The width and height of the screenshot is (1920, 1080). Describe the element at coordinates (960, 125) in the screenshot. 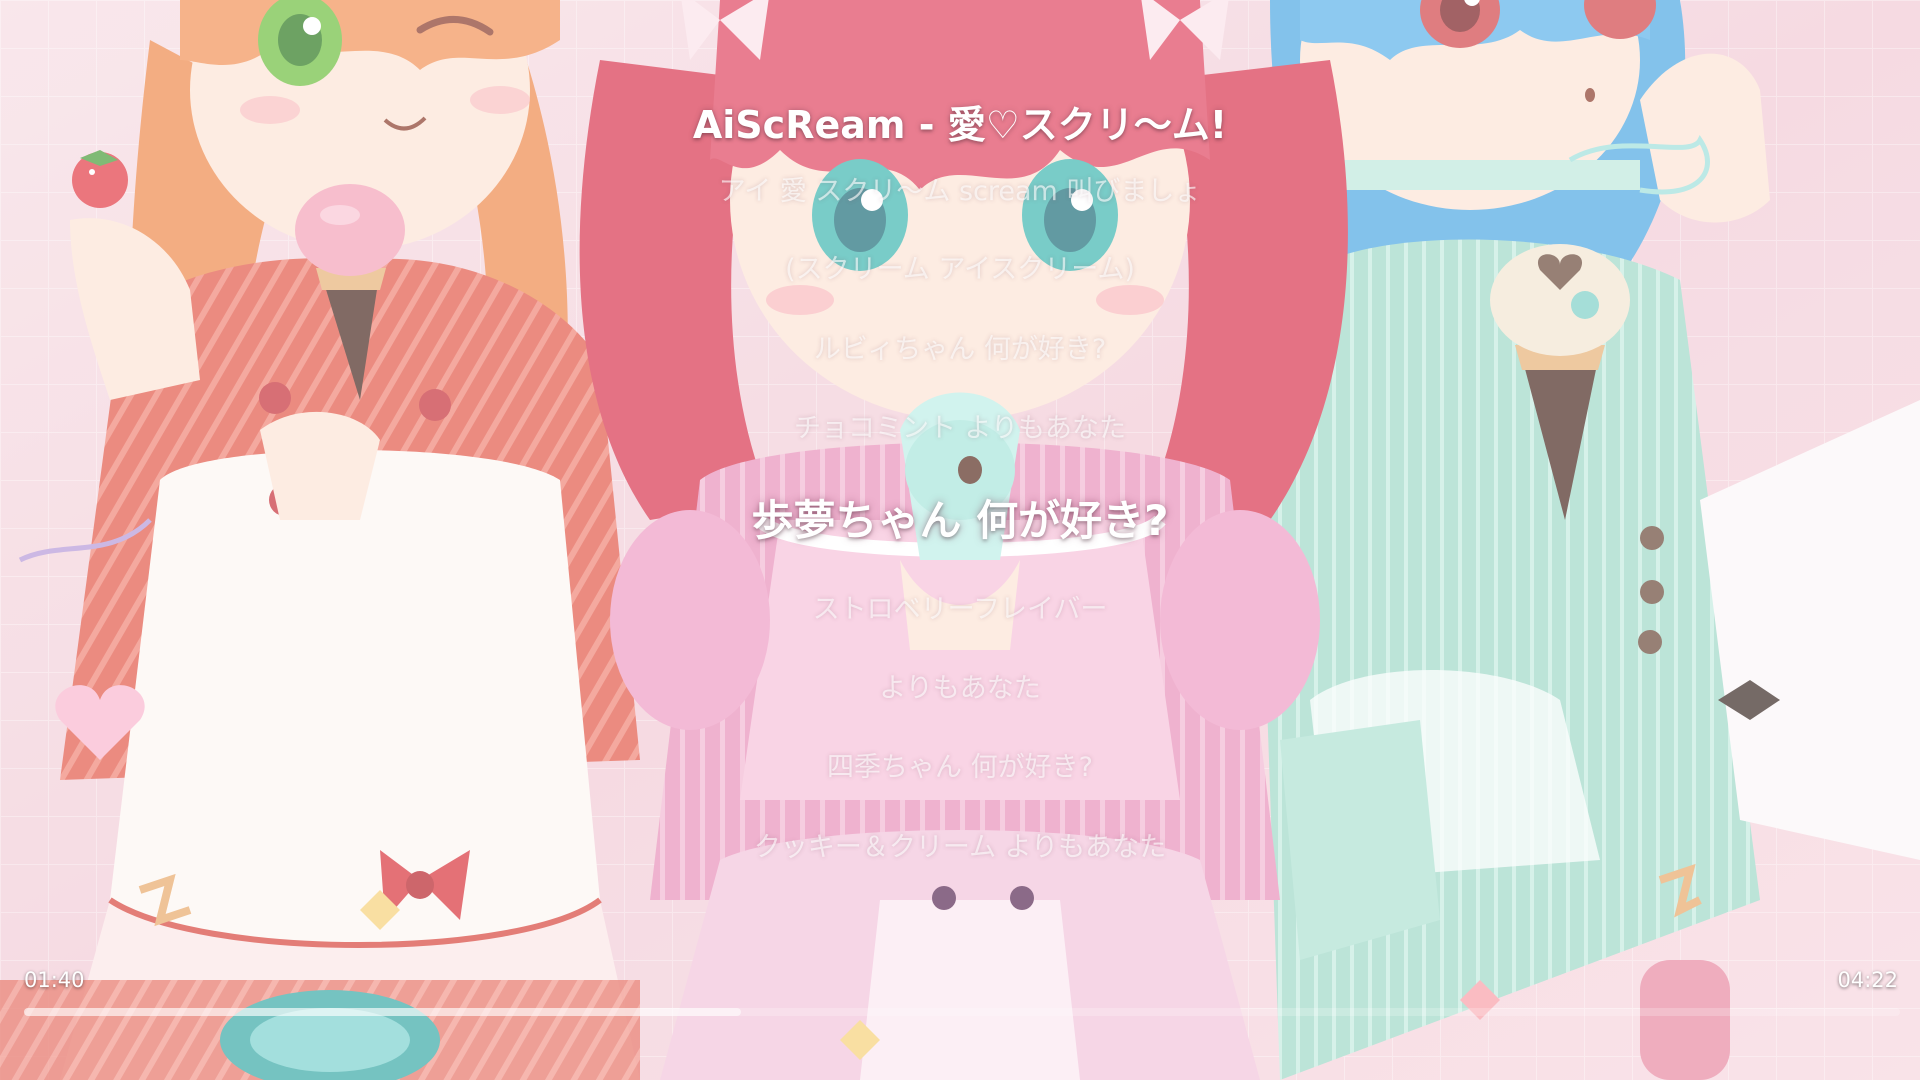

I see `song-title: AiScReam - 愛♡スクリ～ム!` at that location.